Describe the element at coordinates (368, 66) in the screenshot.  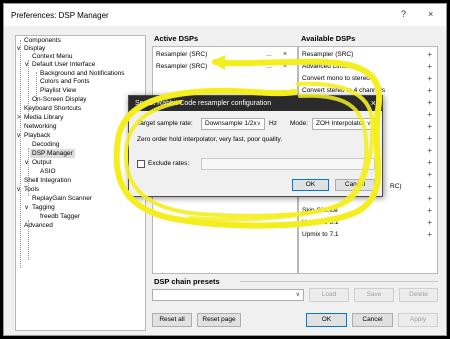
I see `available-dsp-row: Advanced Limiter +` at that location.